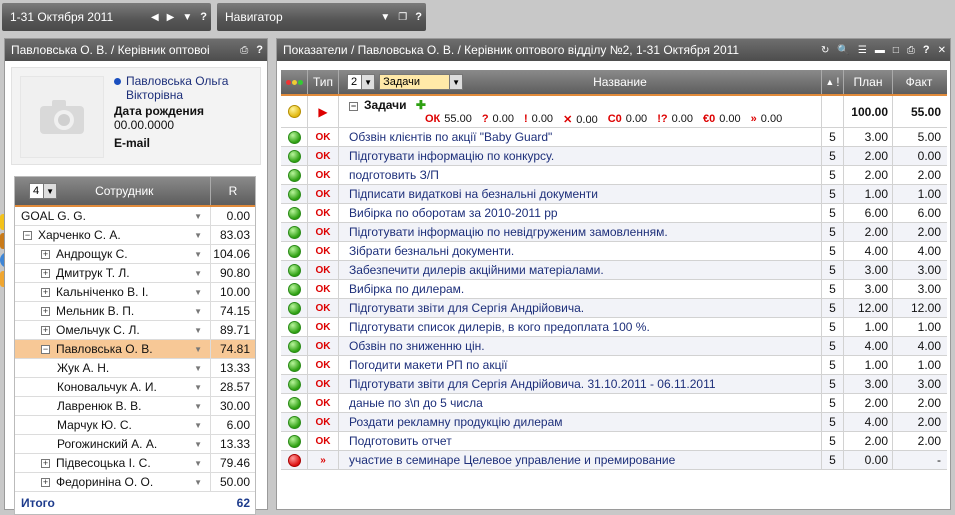  I want to click on task-row: OK даные по з\п до 5 числа 5 2.00 2.00, so click(614, 403).